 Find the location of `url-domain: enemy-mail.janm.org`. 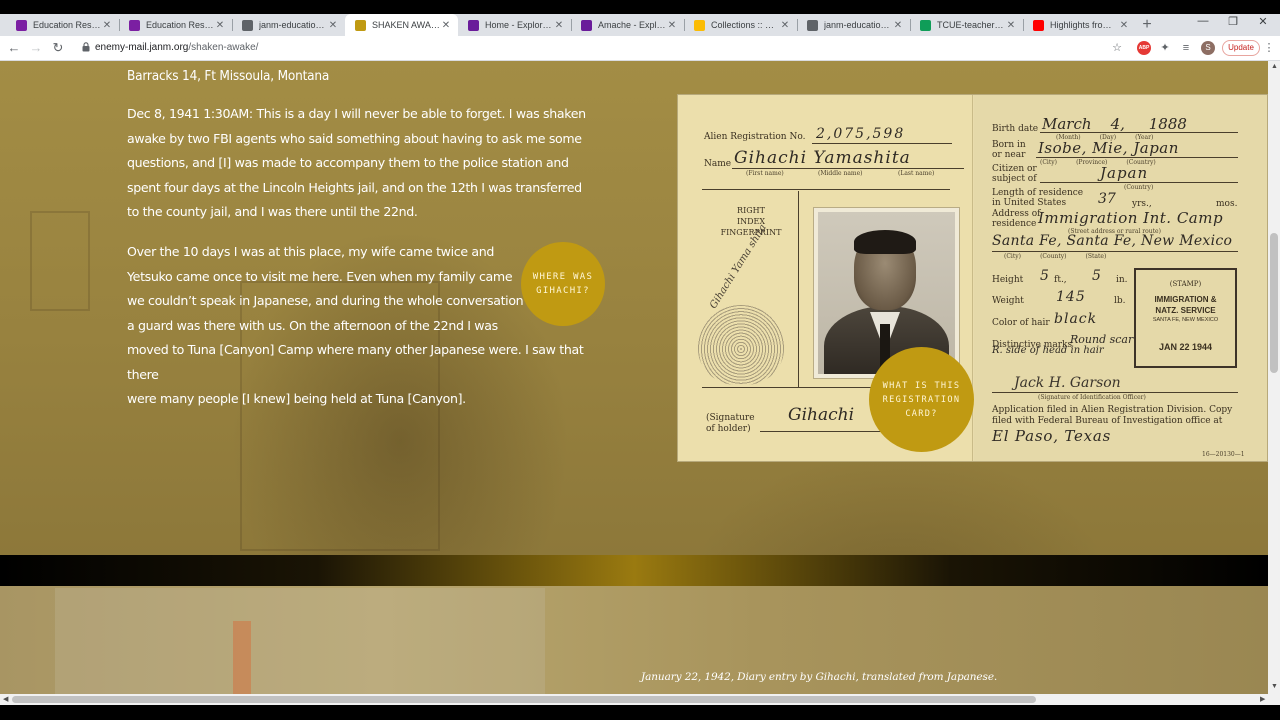

url-domain: enemy-mail.janm.org is located at coordinates (142, 47).